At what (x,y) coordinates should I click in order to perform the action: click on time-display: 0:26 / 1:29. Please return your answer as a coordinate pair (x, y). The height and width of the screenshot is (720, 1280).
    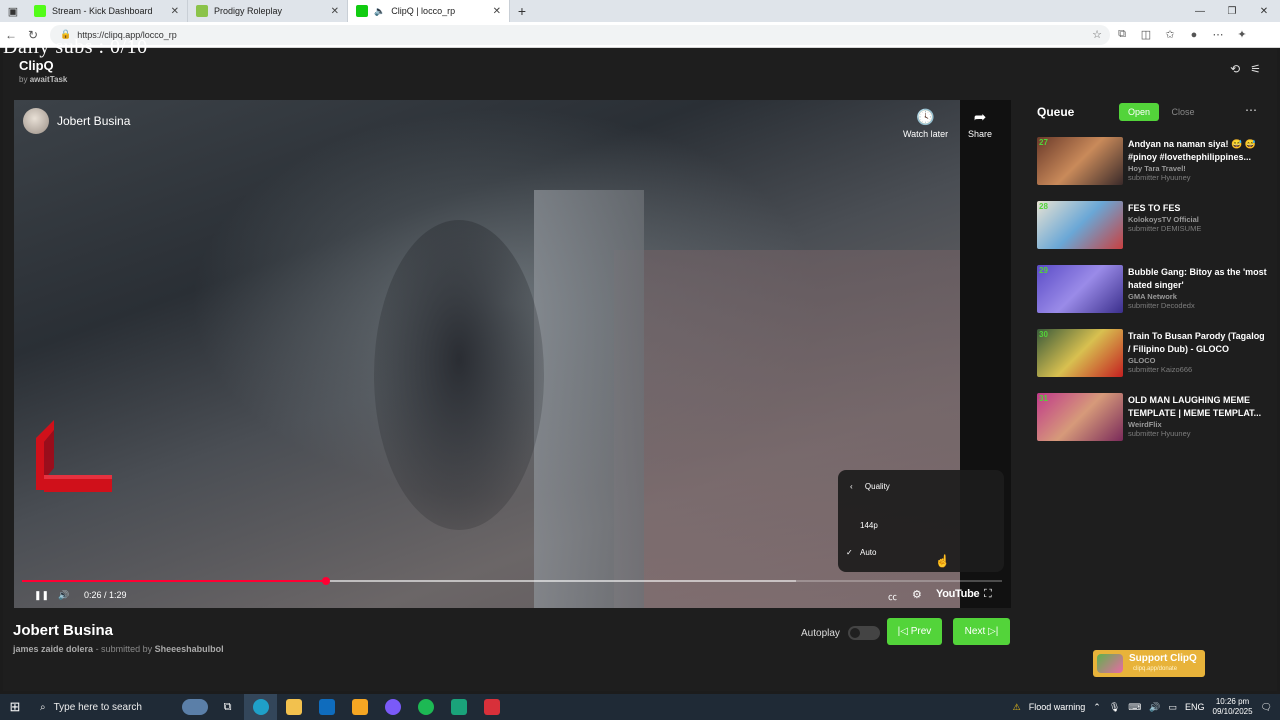
    Looking at the image, I should click on (105, 595).